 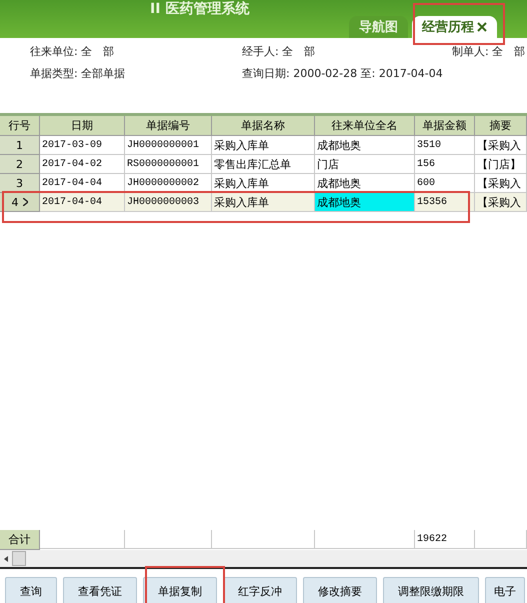 What do you see at coordinates (168, 126) in the screenshot?
I see `column-header: 单据编号` at bounding box center [168, 126].